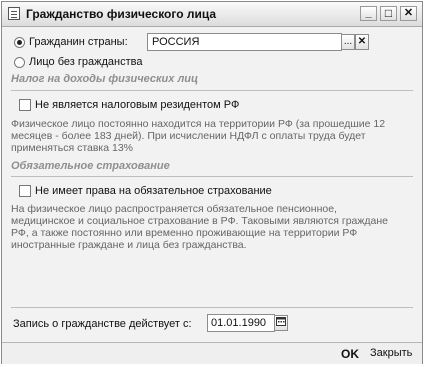  Describe the element at coordinates (14, 13) in the screenshot. I see `document-icon` at that location.